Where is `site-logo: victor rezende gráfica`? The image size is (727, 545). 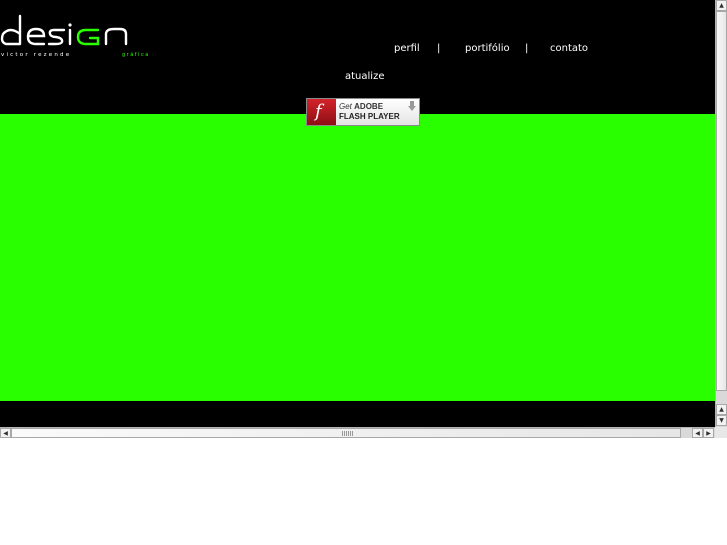 site-logo: victor rezende gráfica is located at coordinates (75, 36).